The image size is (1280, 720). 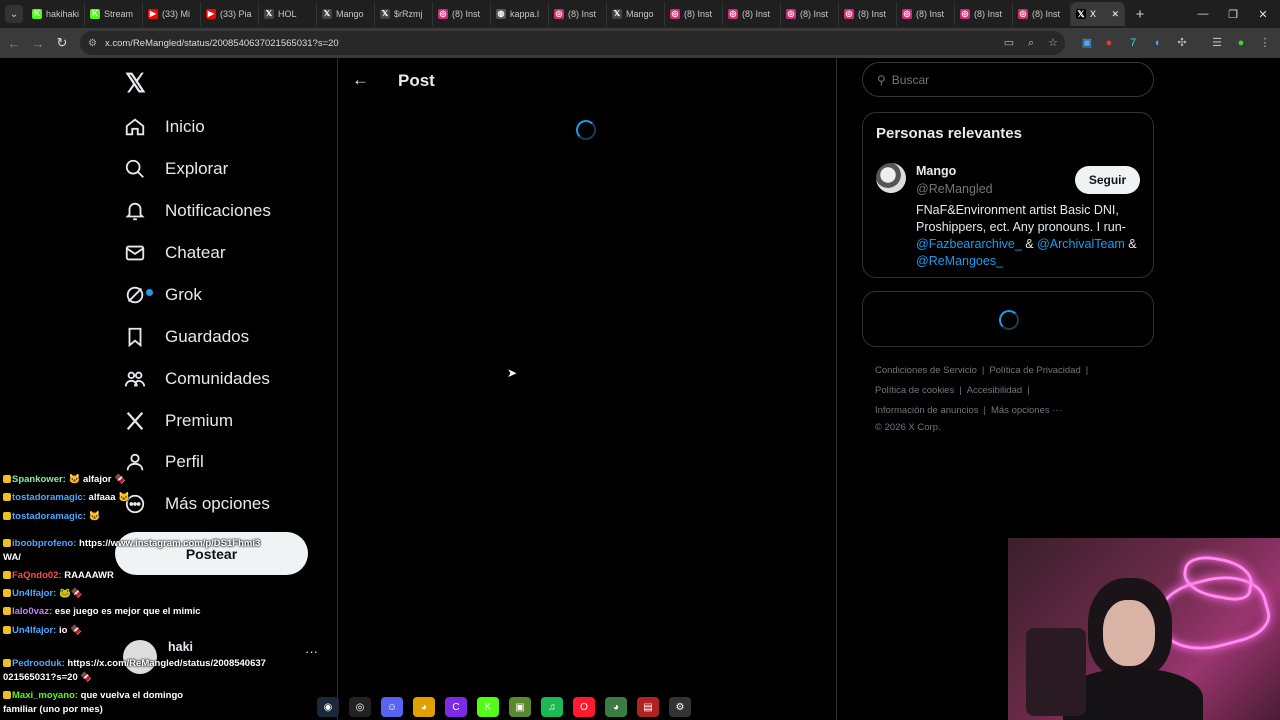 I want to click on steam-icon: ◉, so click(x=328, y=707).